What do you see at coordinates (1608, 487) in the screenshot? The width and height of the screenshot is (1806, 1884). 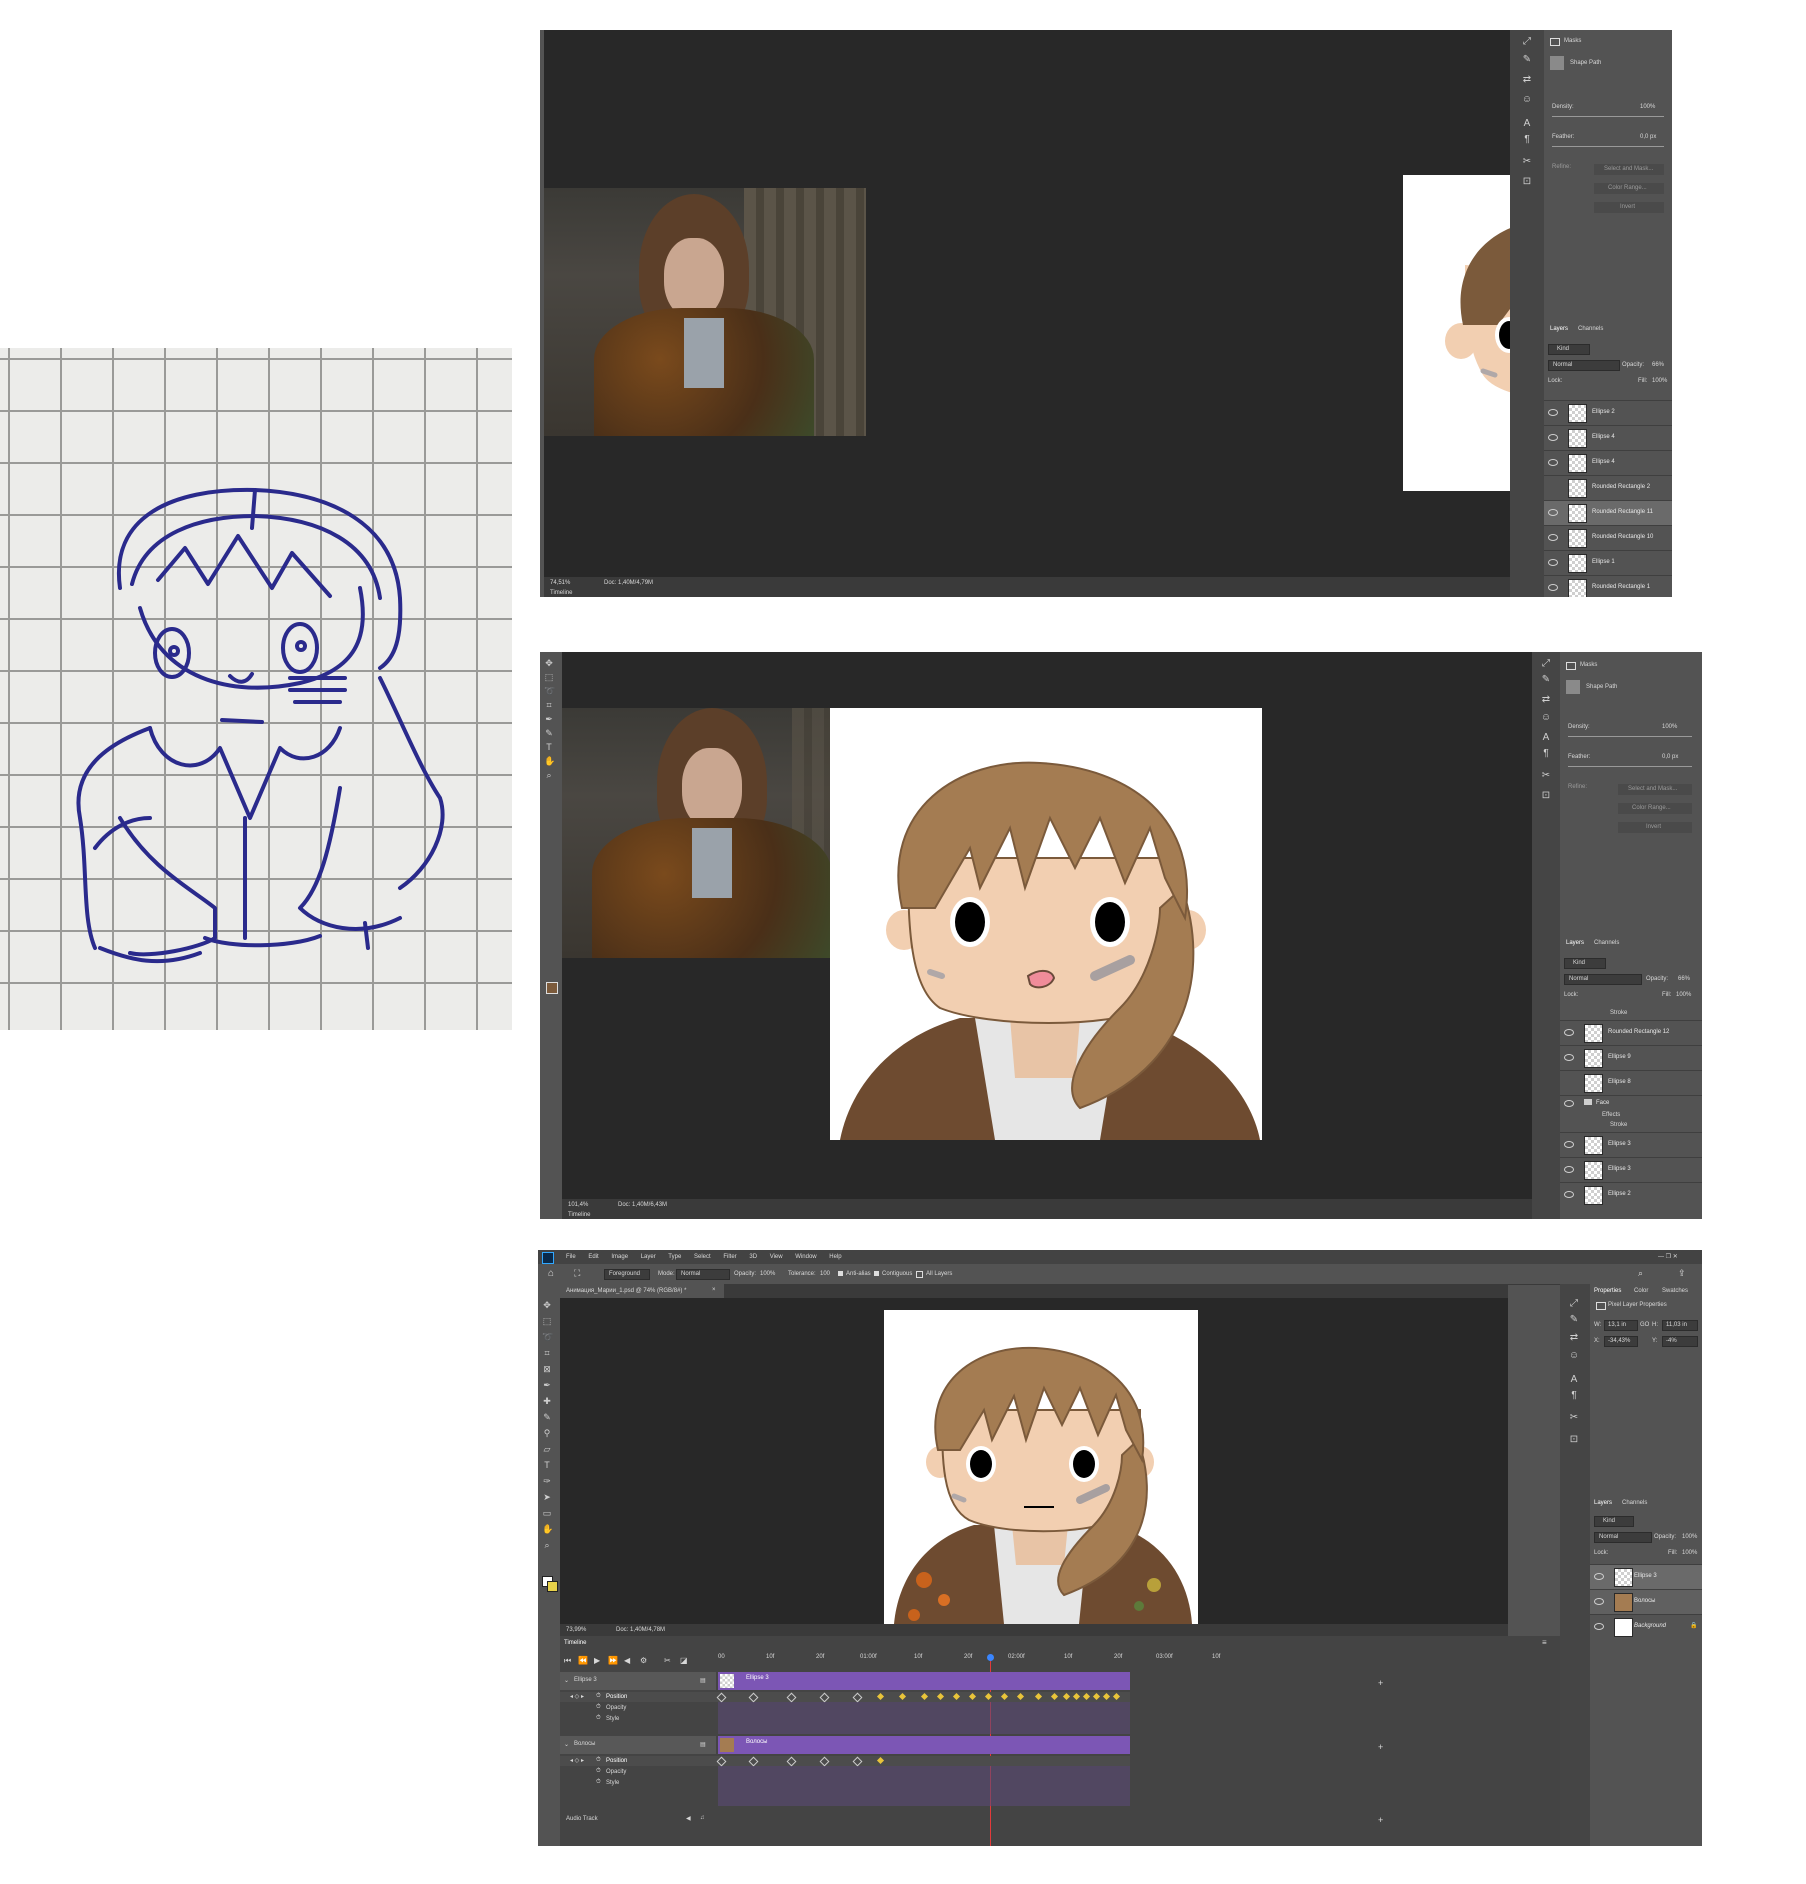 I see `layer-row: Rounded Rectangle 2` at bounding box center [1608, 487].